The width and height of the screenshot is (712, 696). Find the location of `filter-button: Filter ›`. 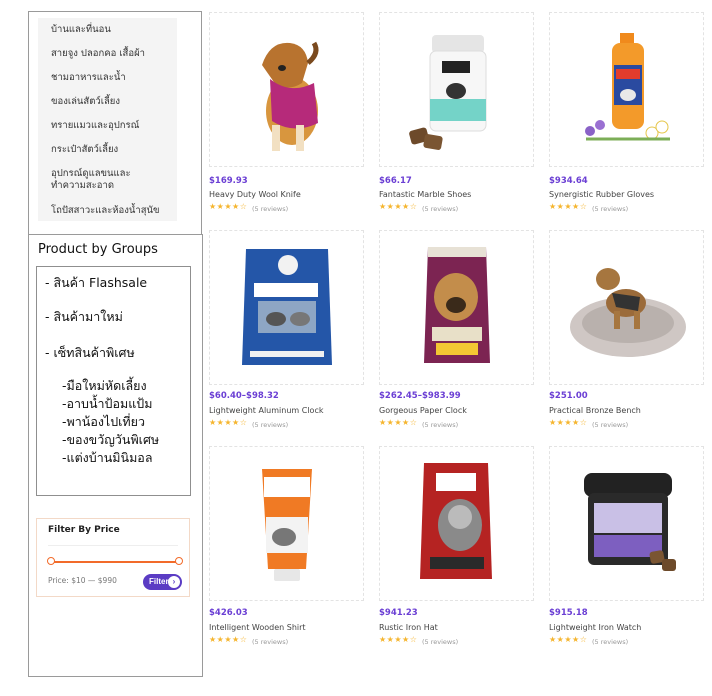

filter-button: Filter › is located at coordinates (162, 582).